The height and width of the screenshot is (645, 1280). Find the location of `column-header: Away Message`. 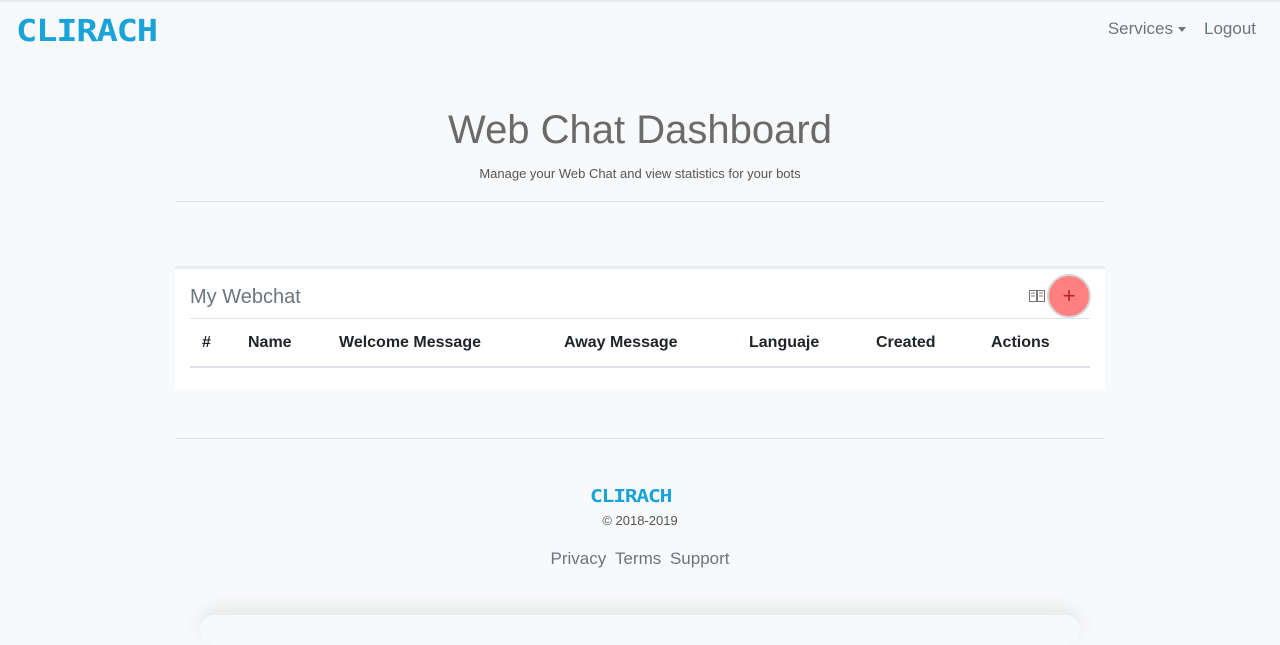

column-header: Away Message is located at coordinates (621, 342).